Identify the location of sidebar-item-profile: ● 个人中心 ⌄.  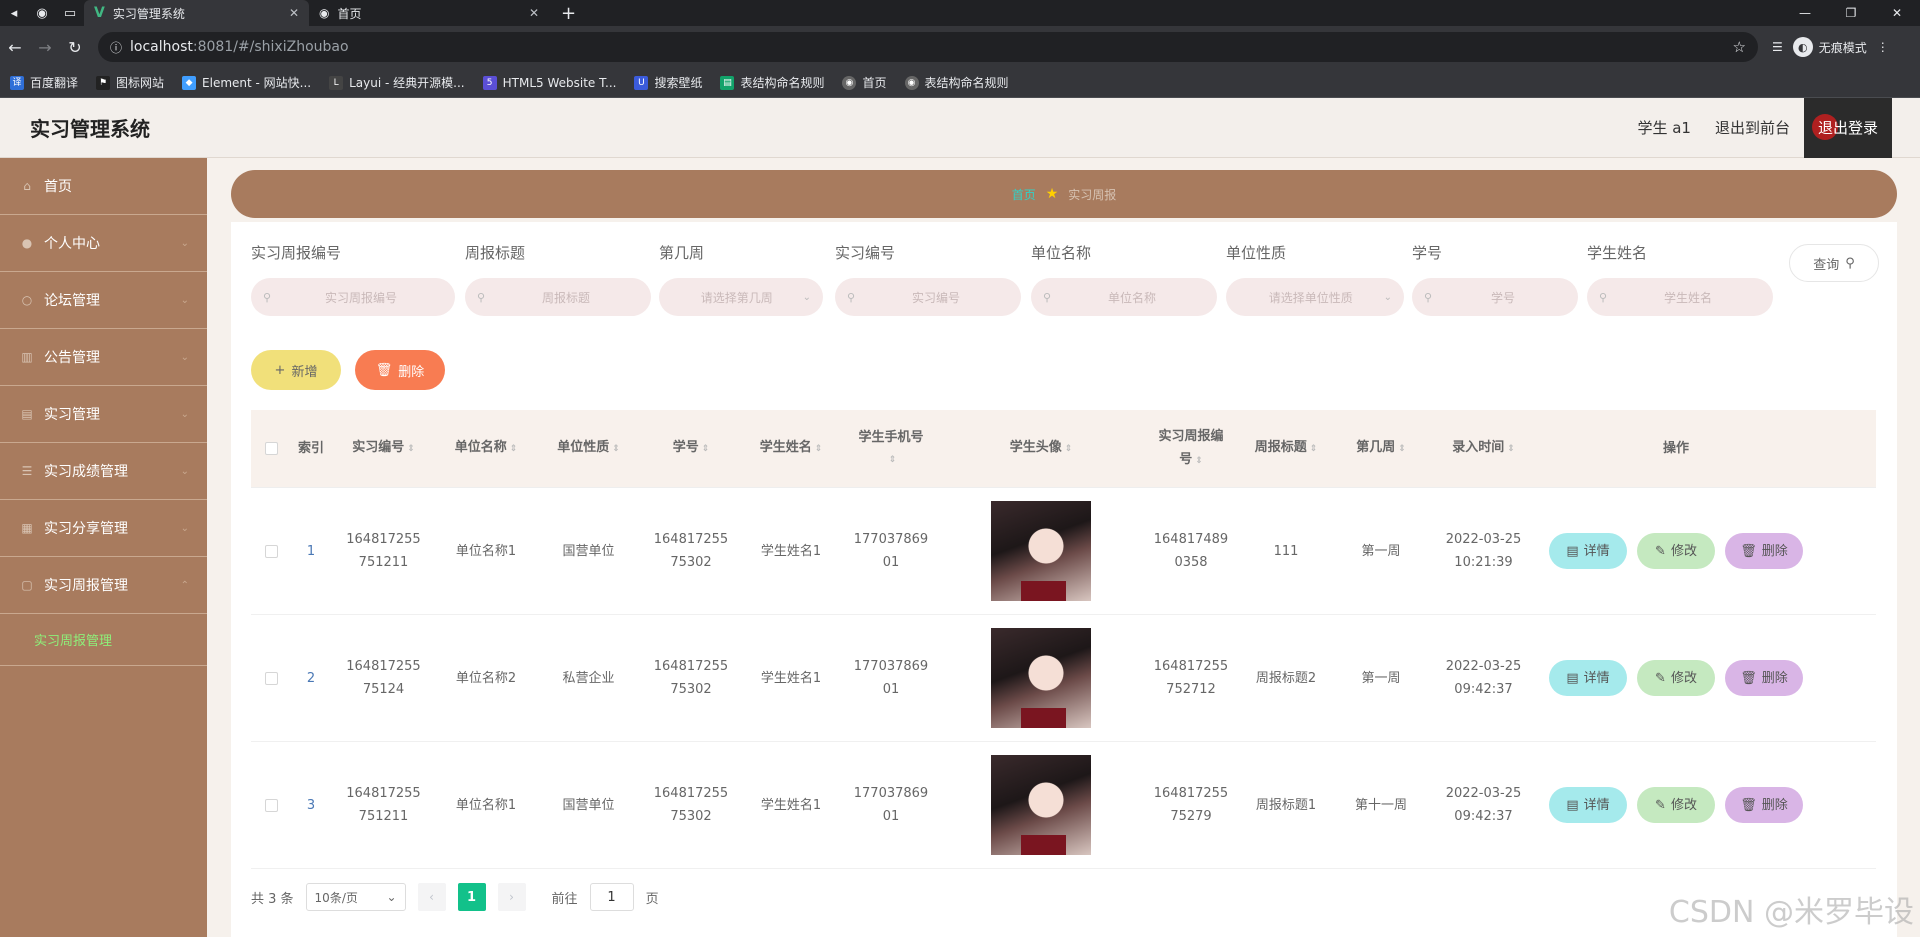
(103, 243).